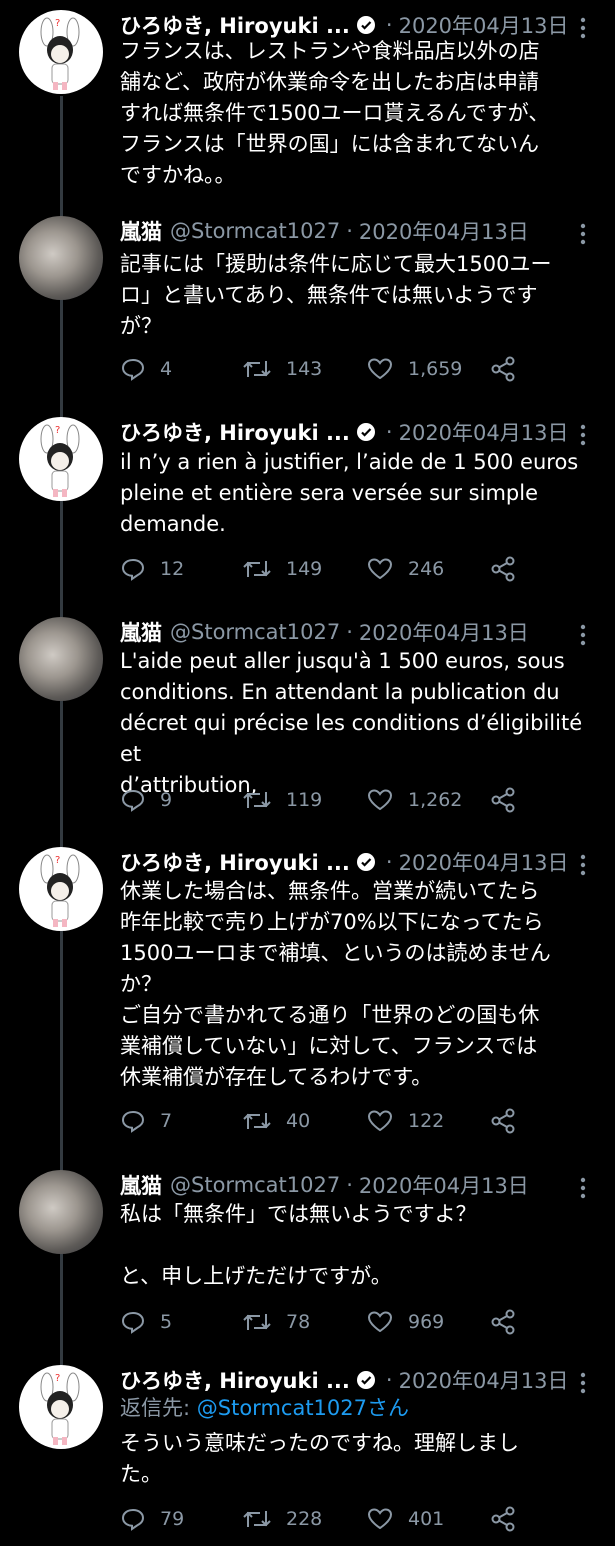 The image size is (615, 1546). What do you see at coordinates (405, 1121) in the screenshot?
I see `like-button: 122` at bounding box center [405, 1121].